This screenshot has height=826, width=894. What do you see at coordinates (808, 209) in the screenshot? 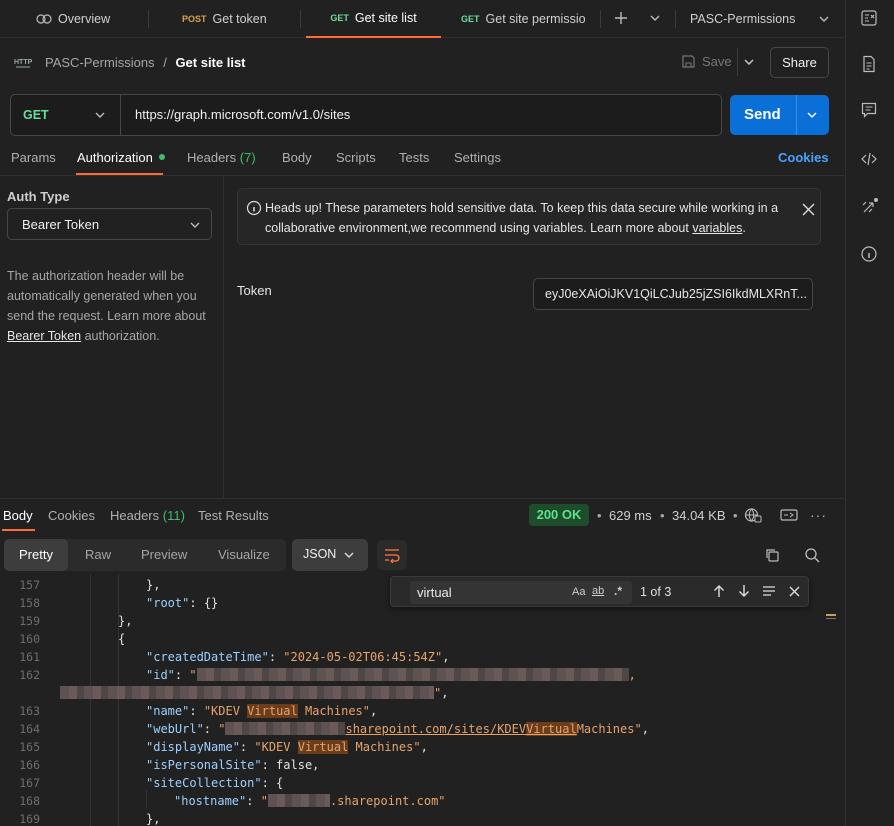
I see `close-icon` at bounding box center [808, 209].